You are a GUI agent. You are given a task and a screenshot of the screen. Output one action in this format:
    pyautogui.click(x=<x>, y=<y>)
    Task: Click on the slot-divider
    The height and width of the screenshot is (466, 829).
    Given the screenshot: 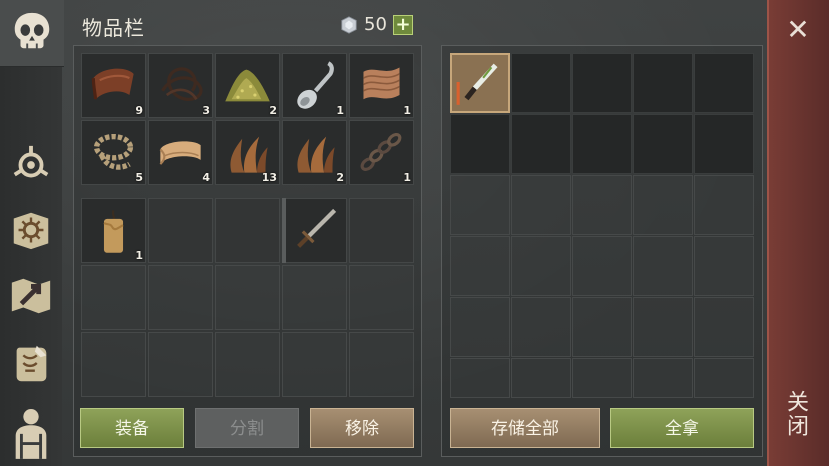 What is the action you would take?
    pyautogui.click(x=284, y=230)
    